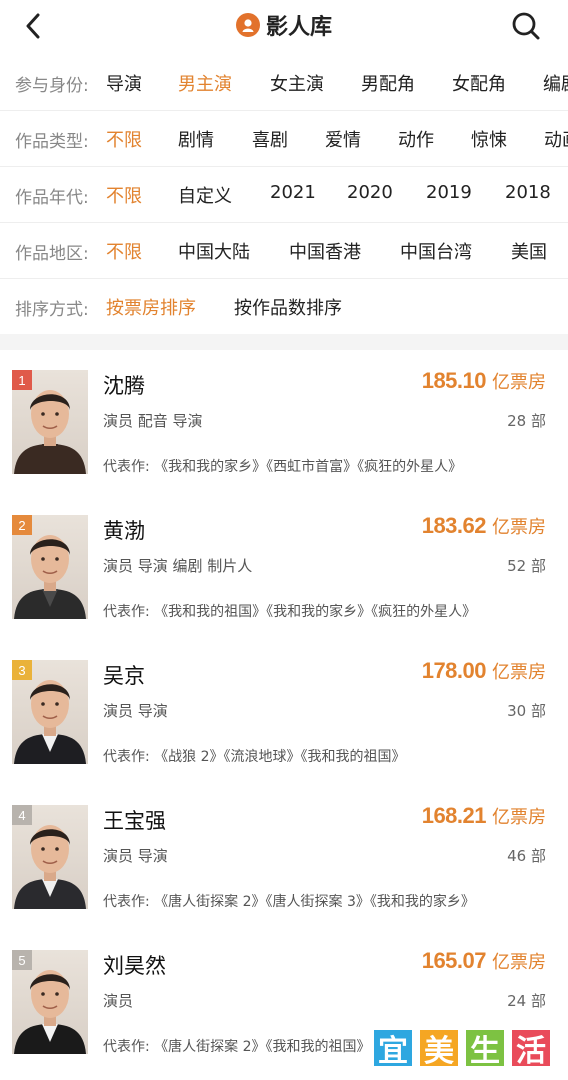 The image size is (568, 1080). I want to click on box-office: 178.00 亿票房, so click(484, 671).